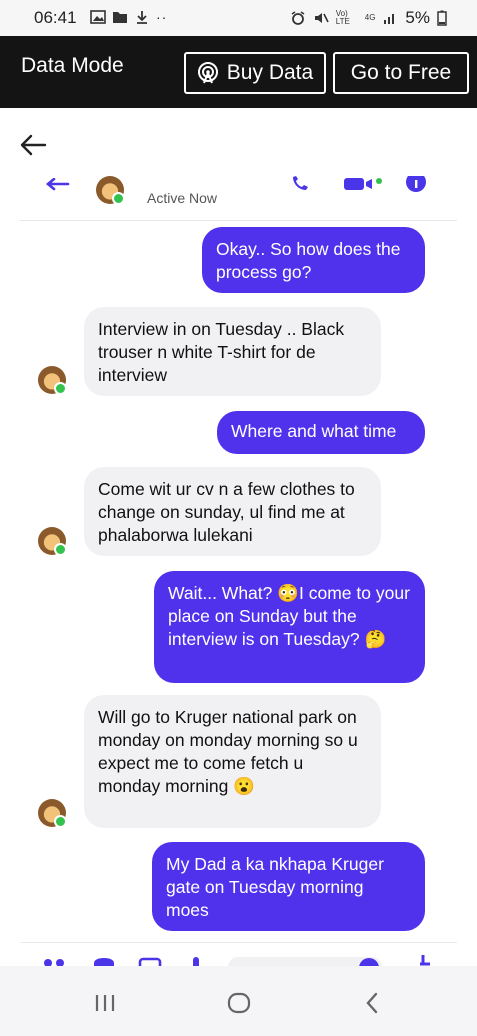 The image size is (477, 1036). I want to click on go-to-free-button: Go to Free, so click(401, 73).